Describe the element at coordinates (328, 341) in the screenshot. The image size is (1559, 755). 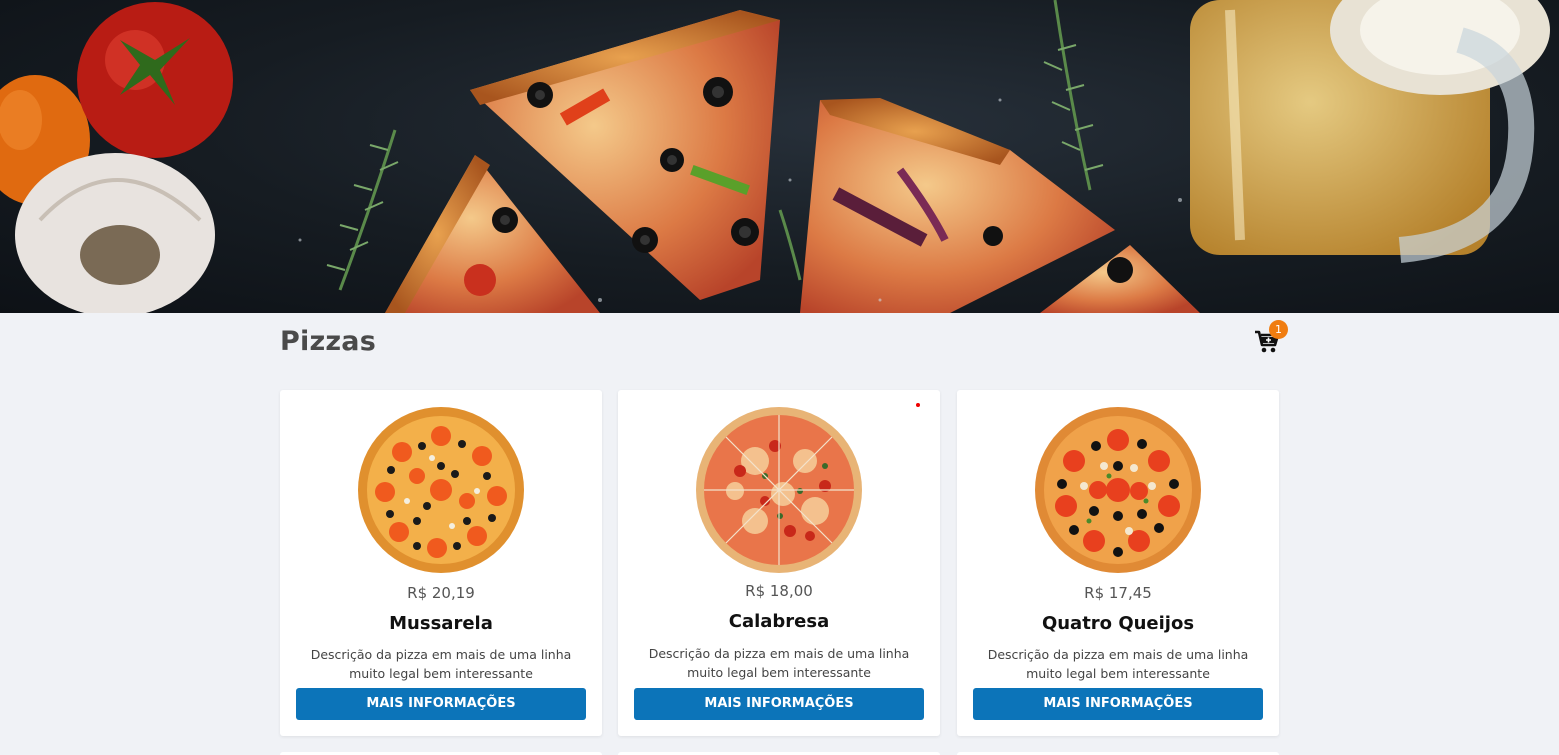
I see `page-title: Pizzas` at that location.